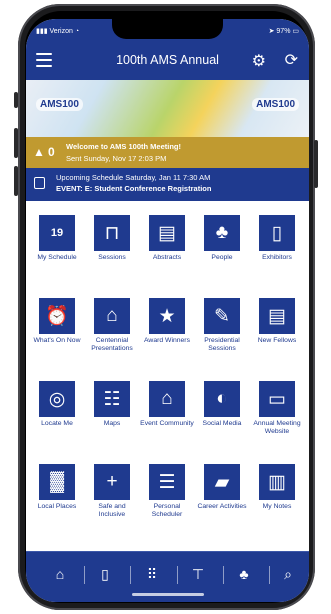 The height and width of the screenshot is (614, 331). Describe the element at coordinates (57, 316) in the screenshot. I see `alarm-clock-icon: ⏰` at that location.